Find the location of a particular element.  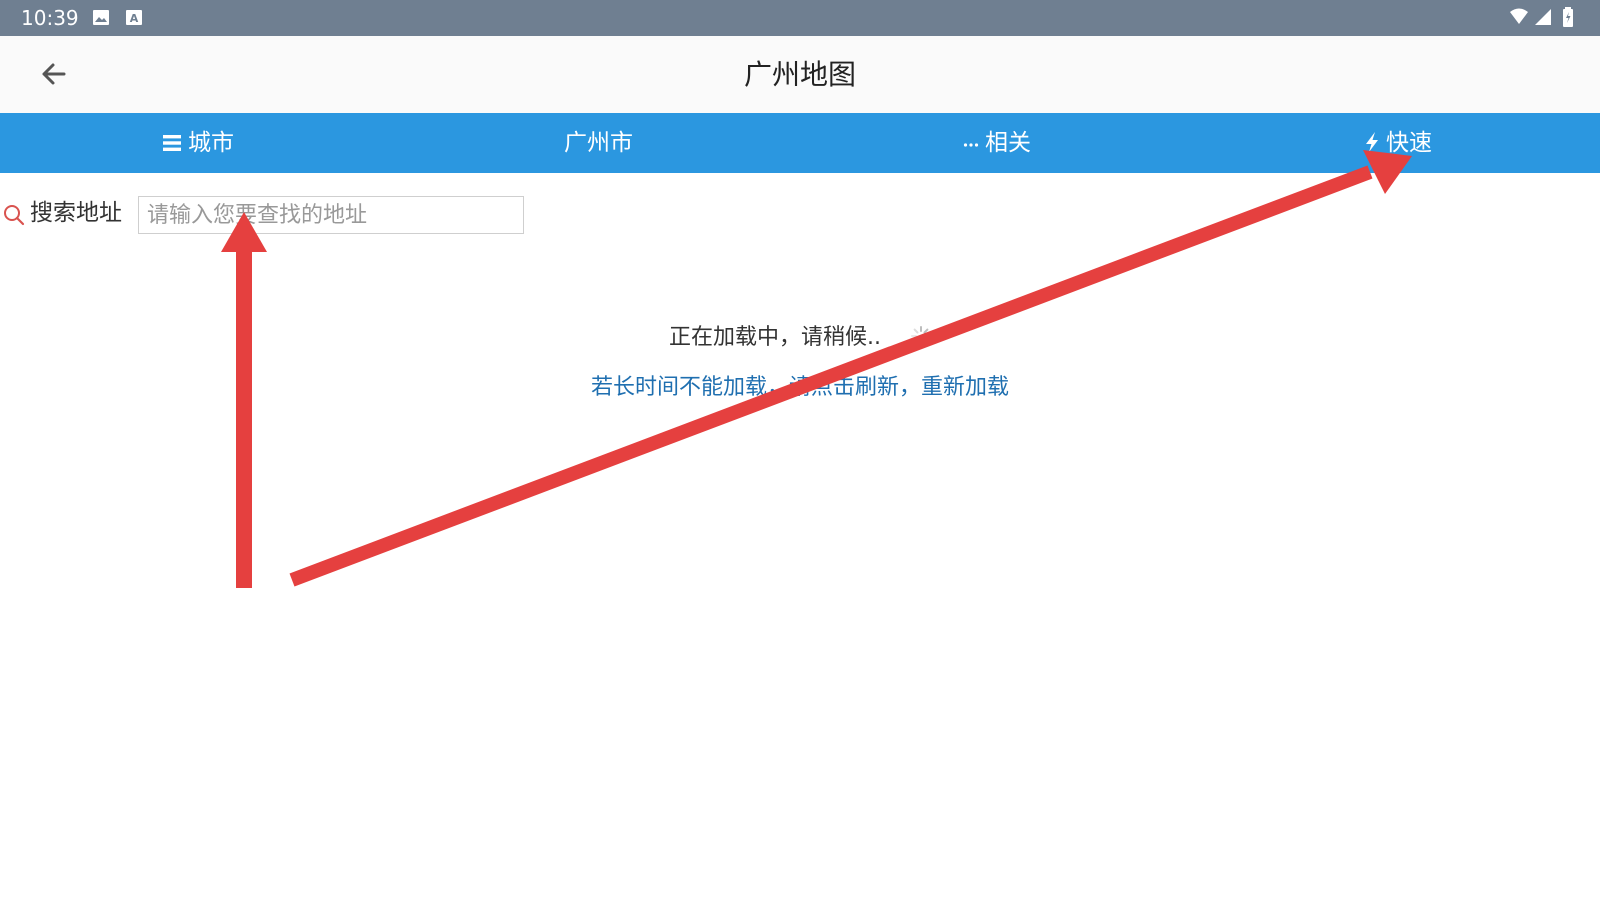

a-text-icon: A is located at coordinates (134, 17).